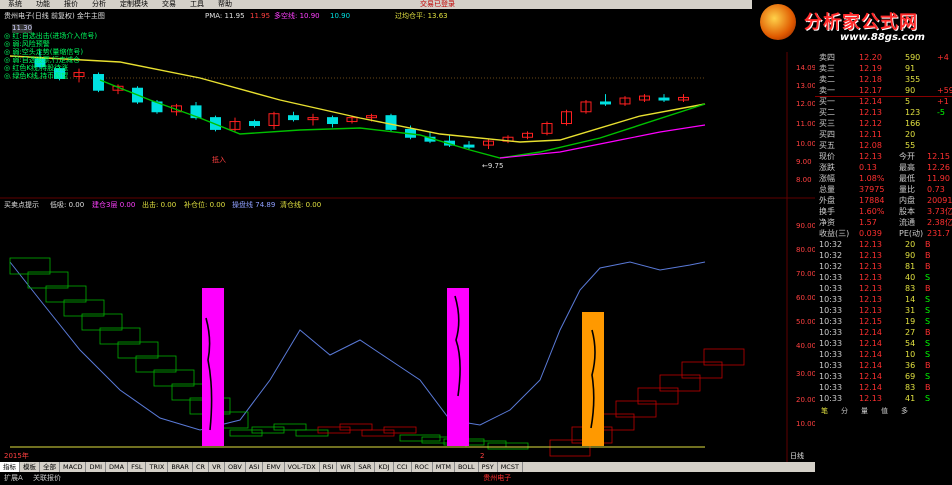 Image resolution: width=952 pixels, height=485 pixels. What do you see at coordinates (36, 76) in the screenshot?
I see `legend-item-6: ◎ 绿色K线,持币观望` at bounding box center [36, 76].